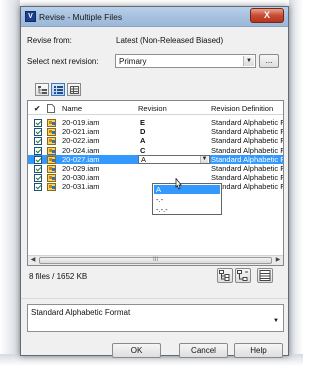 The width and height of the screenshot is (320, 366). What do you see at coordinates (203, 350) in the screenshot?
I see `cancel-button: Cancel` at bounding box center [203, 350].